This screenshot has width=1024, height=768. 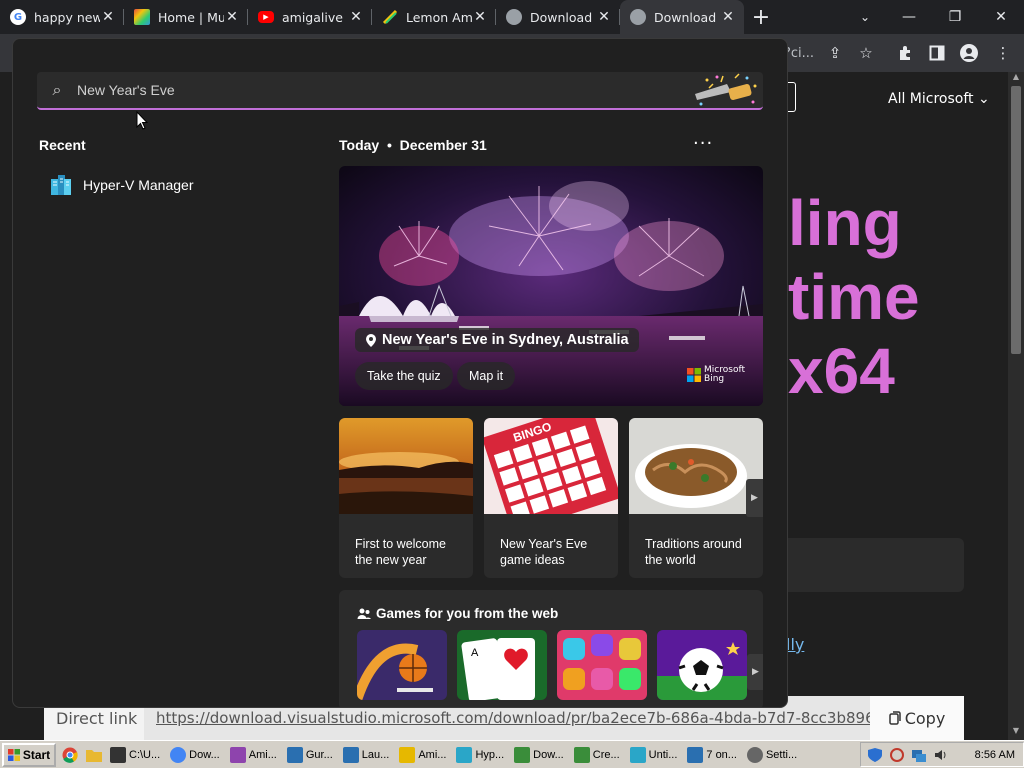 I want to click on card-first-to-welcome: First to welcome the new year, so click(x=406, y=498).